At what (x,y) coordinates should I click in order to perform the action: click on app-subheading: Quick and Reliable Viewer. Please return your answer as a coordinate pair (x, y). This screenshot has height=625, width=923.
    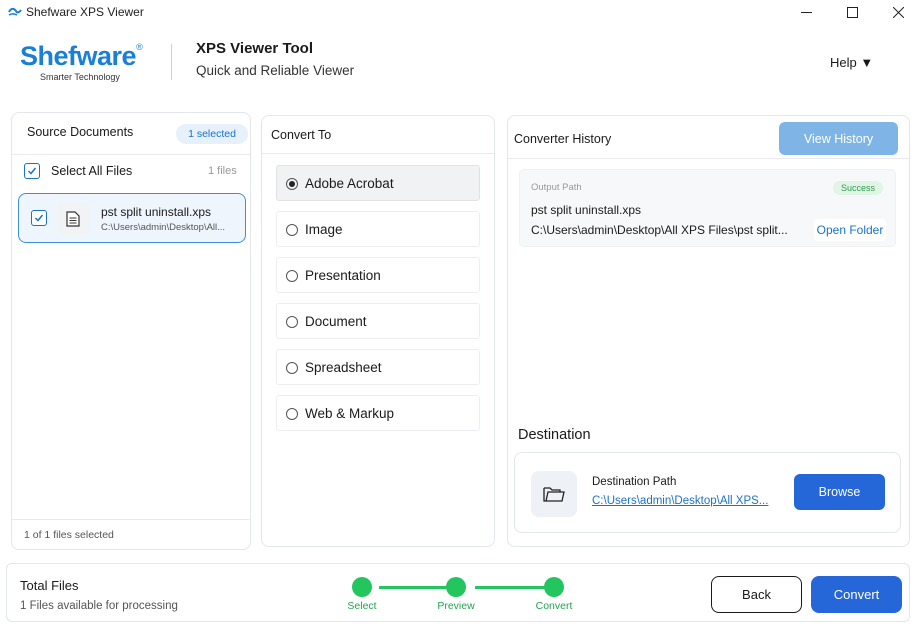
    Looking at the image, I should click on (275, 70).